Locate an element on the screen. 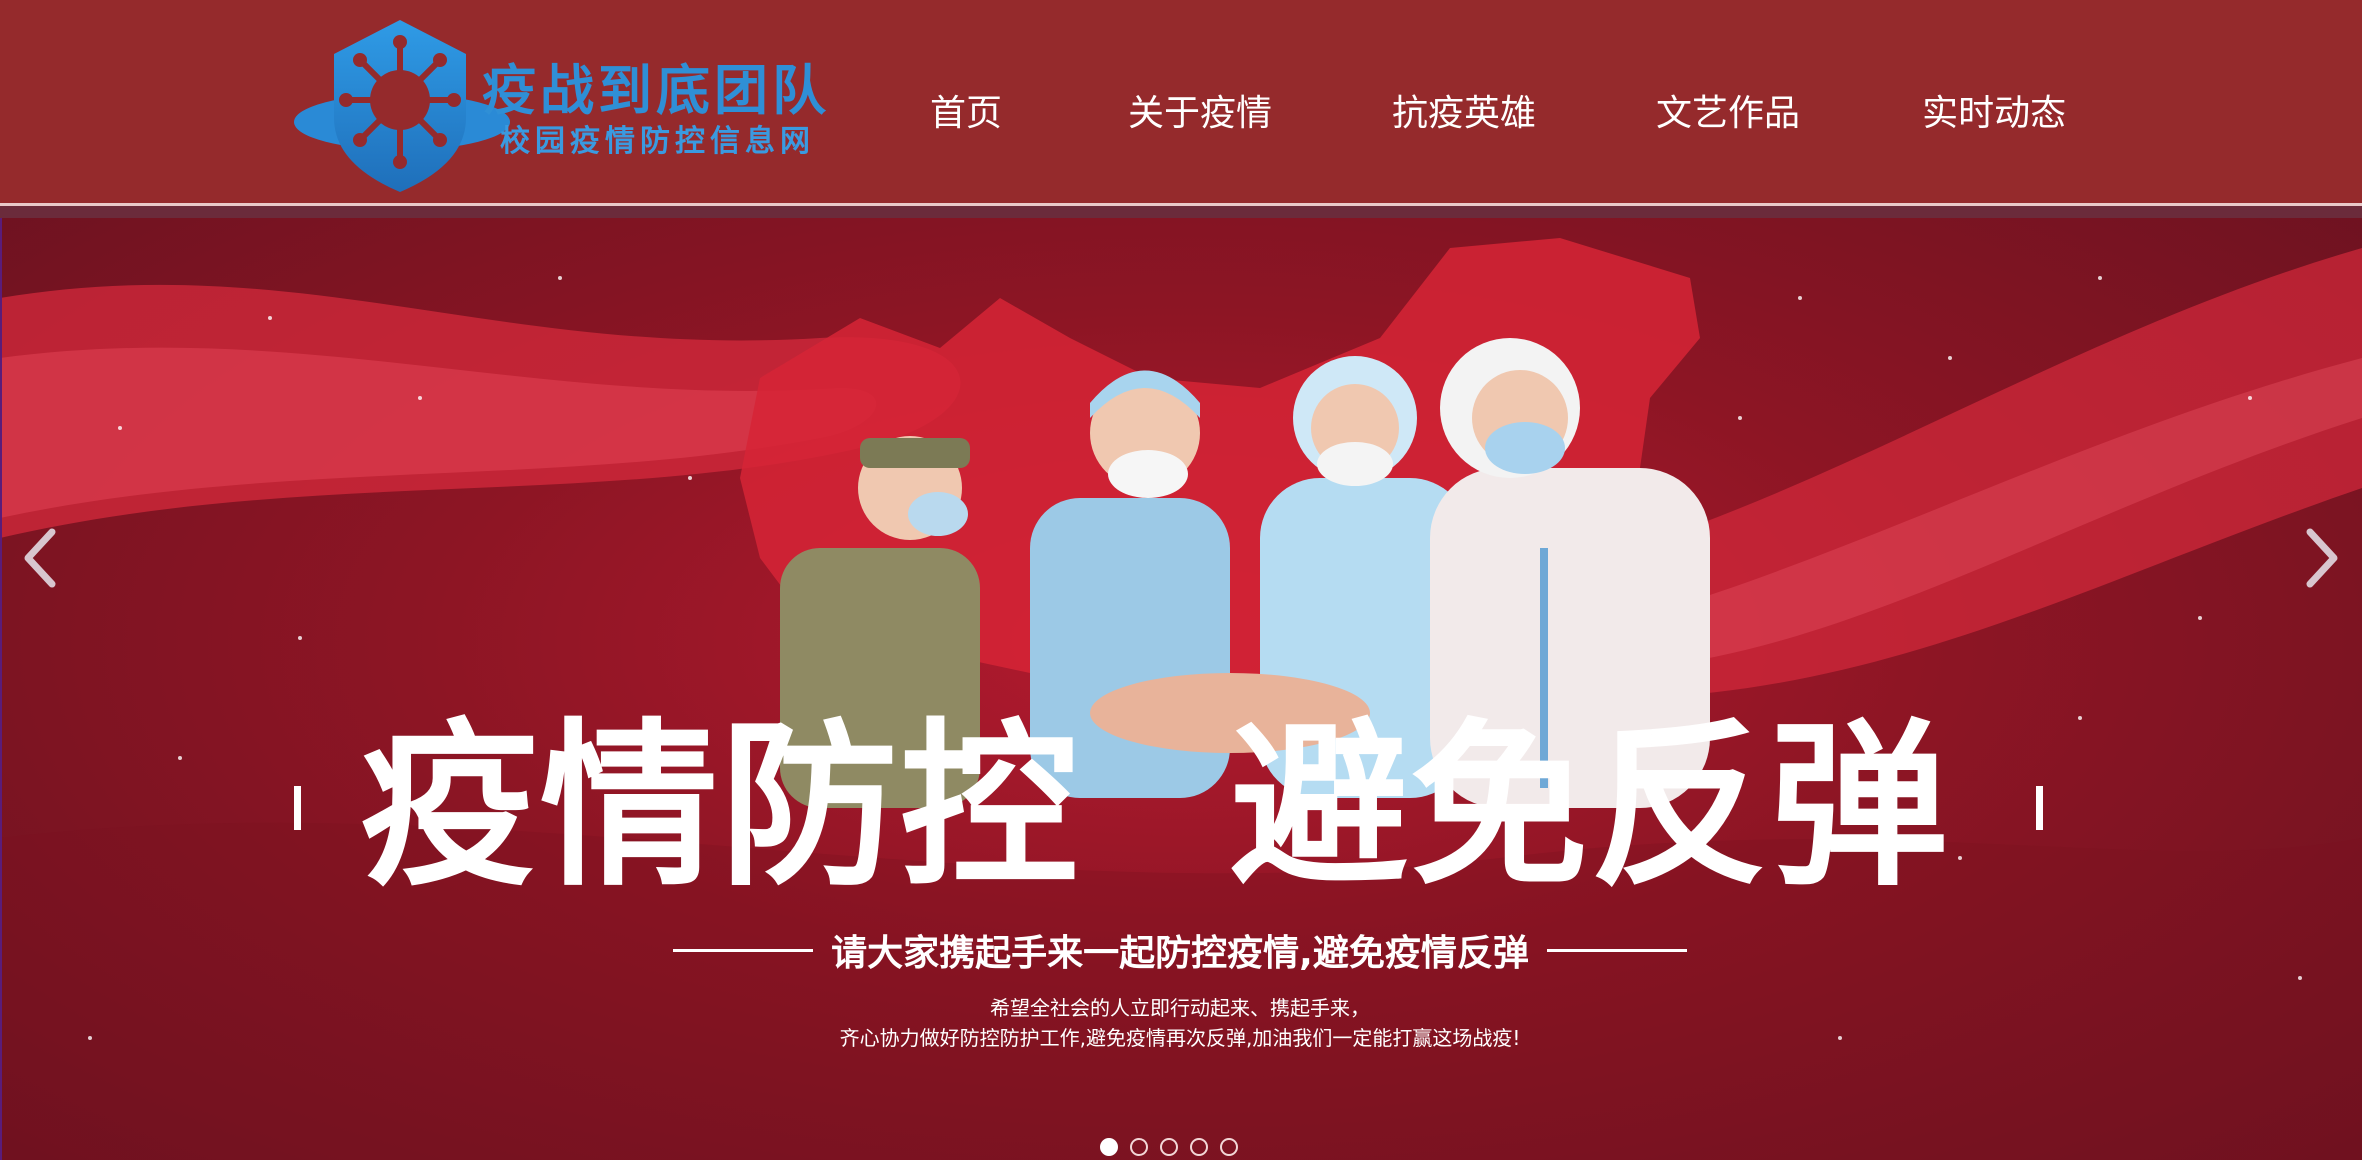  nav-item-live-updates: 实时动态 is located at coordinates (1994, 110).